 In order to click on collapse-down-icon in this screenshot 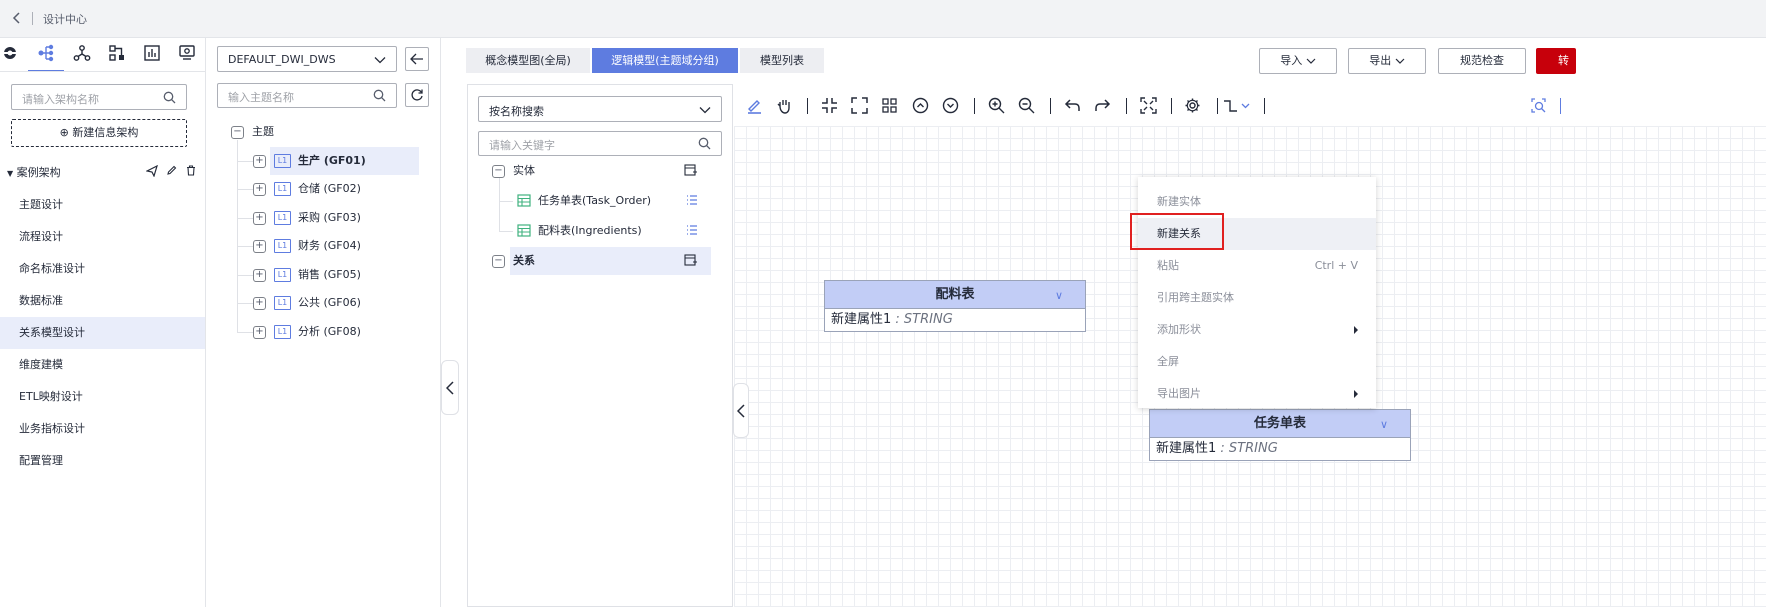, I will do `click(950, 105)`.